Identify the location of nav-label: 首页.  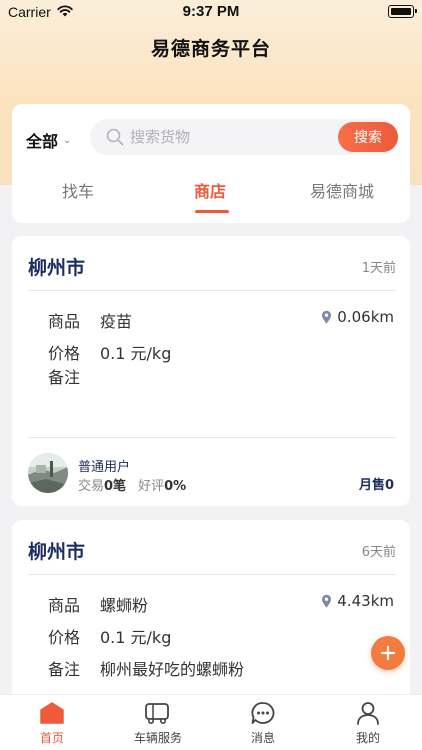
(51, 738).